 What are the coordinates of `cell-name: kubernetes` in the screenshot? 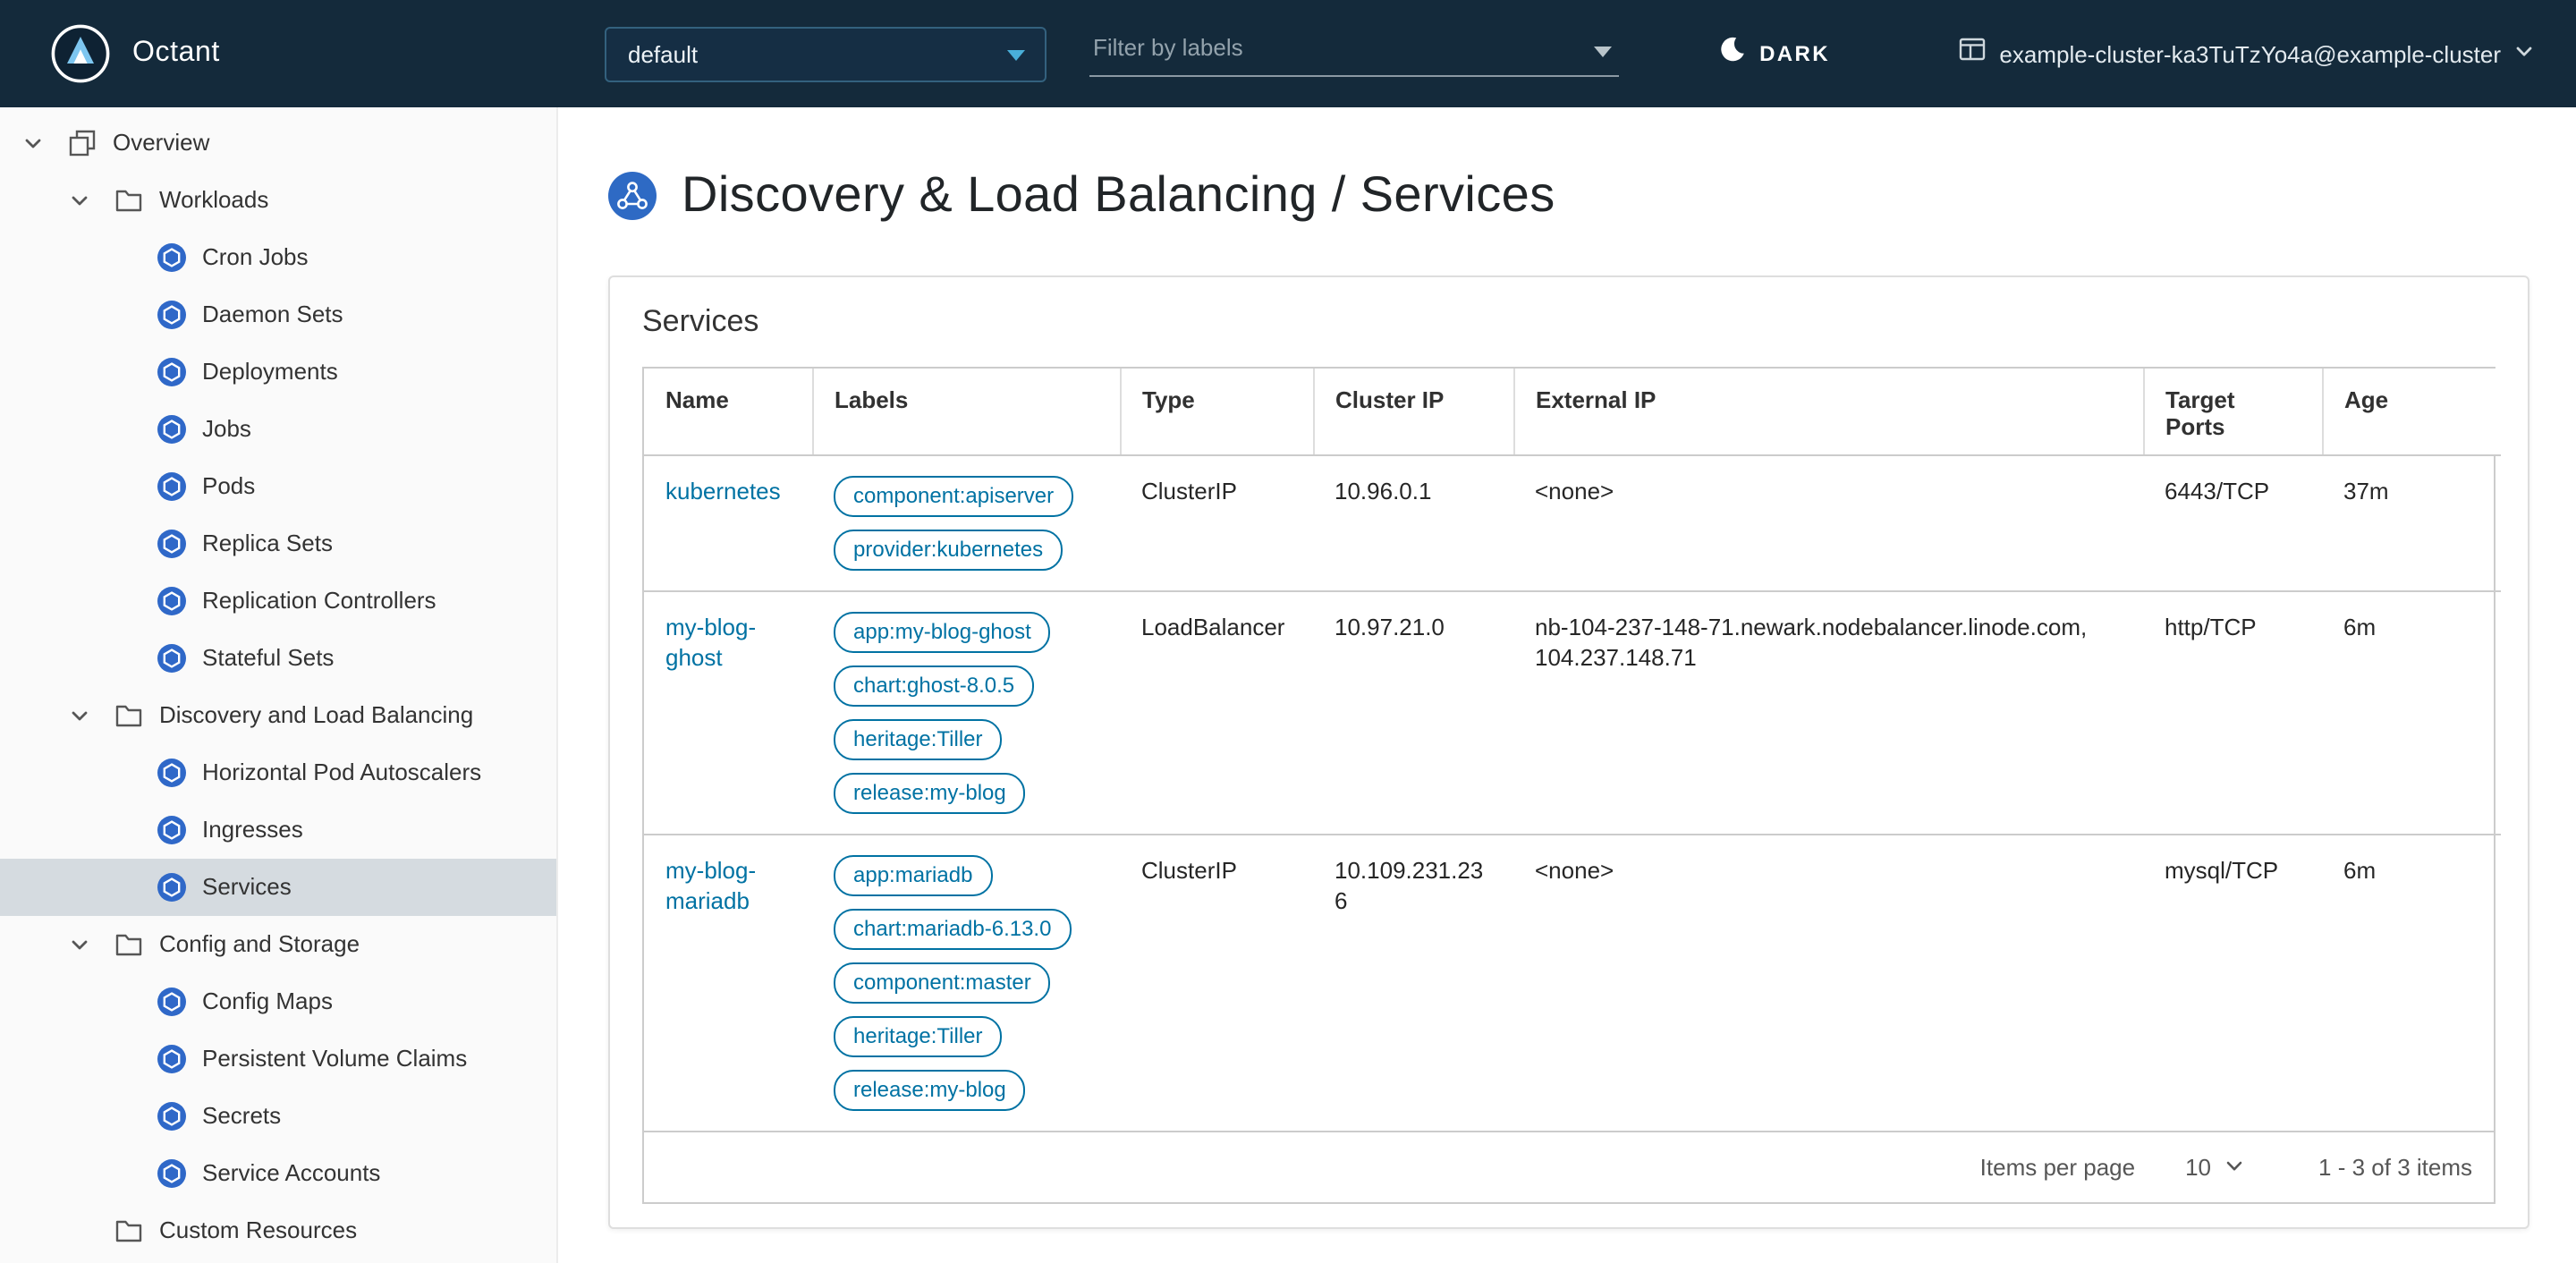 It's located at (728, 522).